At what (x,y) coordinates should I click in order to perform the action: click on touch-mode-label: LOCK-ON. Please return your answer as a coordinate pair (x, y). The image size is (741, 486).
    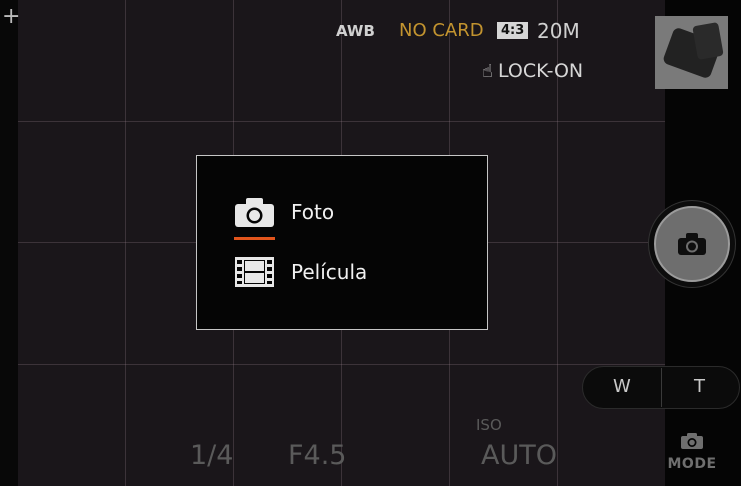
    Looking at the image, I should click on (540, 71).